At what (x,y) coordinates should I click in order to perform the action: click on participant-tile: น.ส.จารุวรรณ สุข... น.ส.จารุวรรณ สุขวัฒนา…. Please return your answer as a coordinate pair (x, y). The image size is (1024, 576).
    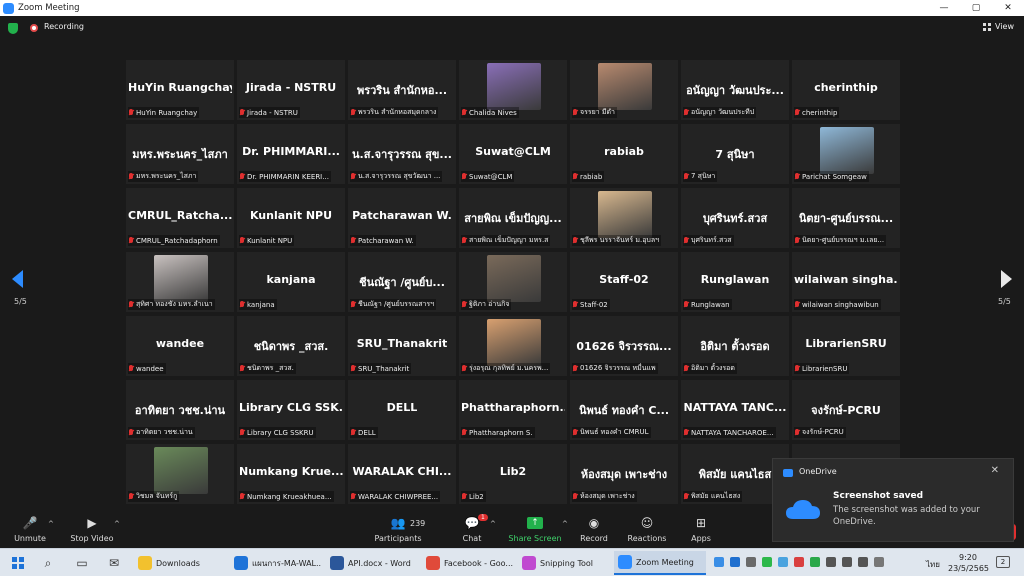
    Looking at the image, I should click on (402, 154).